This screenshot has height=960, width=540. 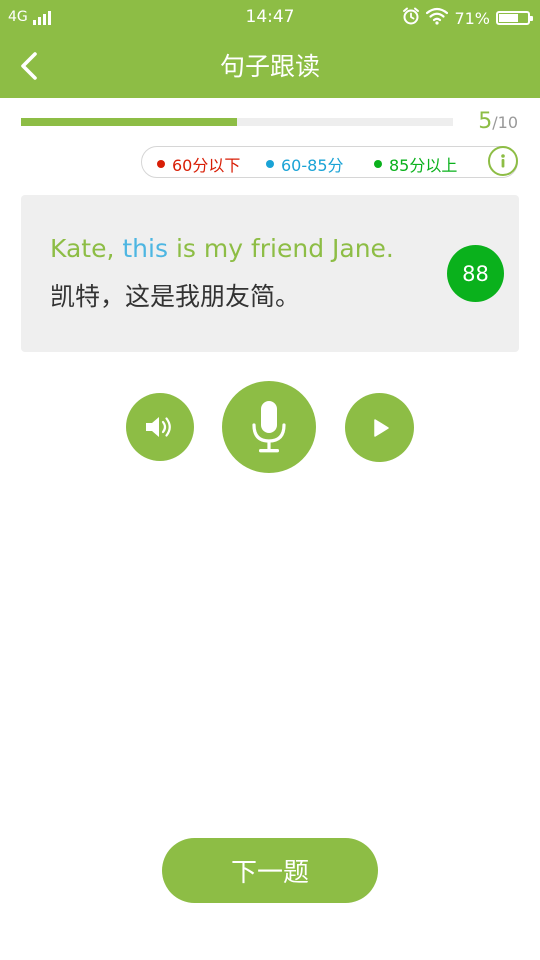 I want to click on english-sentence: Kate, this is my friend Jane., so click(x=222, y=248).